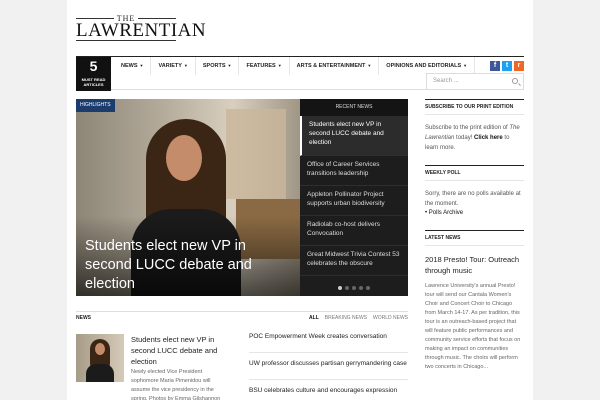 The width and height of the screenshot is (600, 400). I want to click on news-filters: ALL BREAKING NEWS WORLD NEWS, so click(358, 318).